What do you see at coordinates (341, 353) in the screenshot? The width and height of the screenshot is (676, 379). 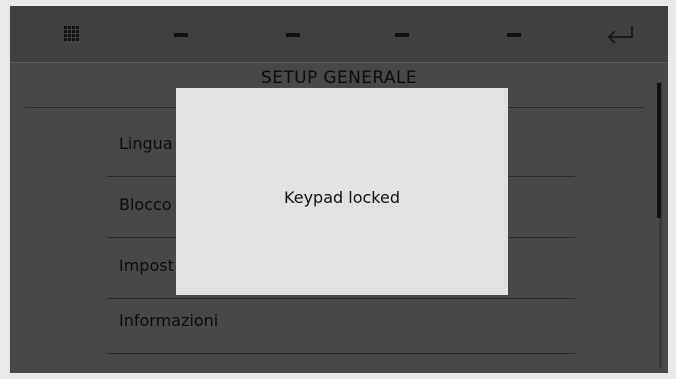 I see `menu-divider` at bounding box center [341, 353].